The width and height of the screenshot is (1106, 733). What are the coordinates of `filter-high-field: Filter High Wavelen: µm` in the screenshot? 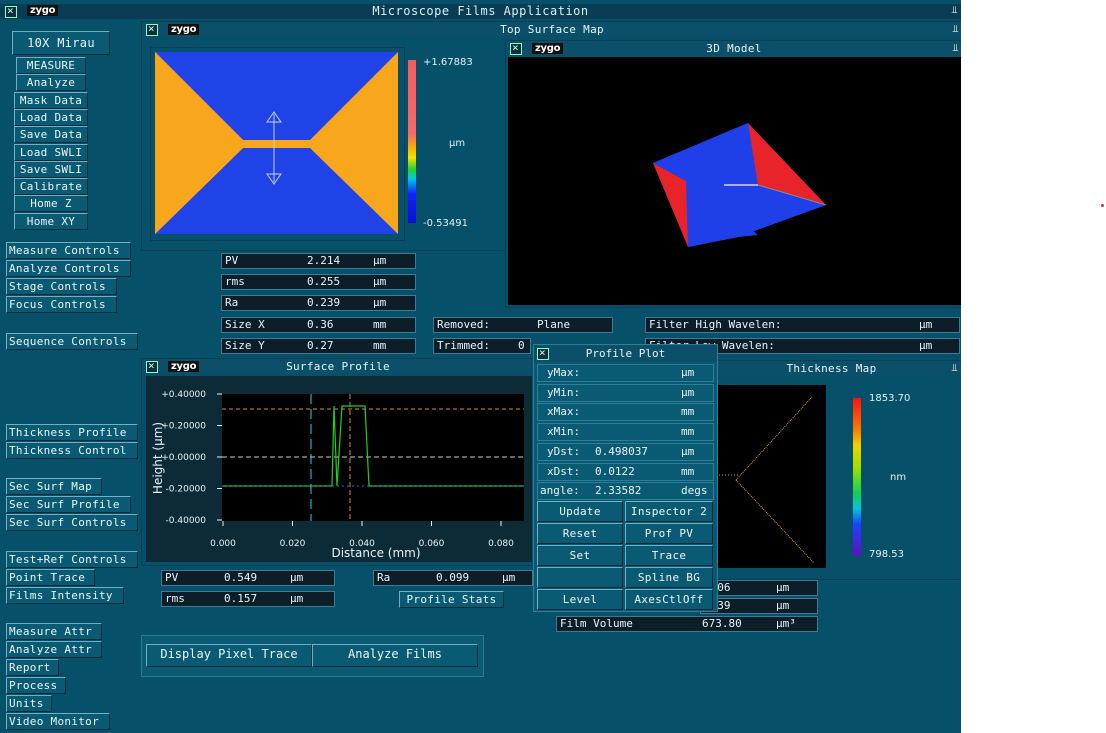 It's located at (802, 325).